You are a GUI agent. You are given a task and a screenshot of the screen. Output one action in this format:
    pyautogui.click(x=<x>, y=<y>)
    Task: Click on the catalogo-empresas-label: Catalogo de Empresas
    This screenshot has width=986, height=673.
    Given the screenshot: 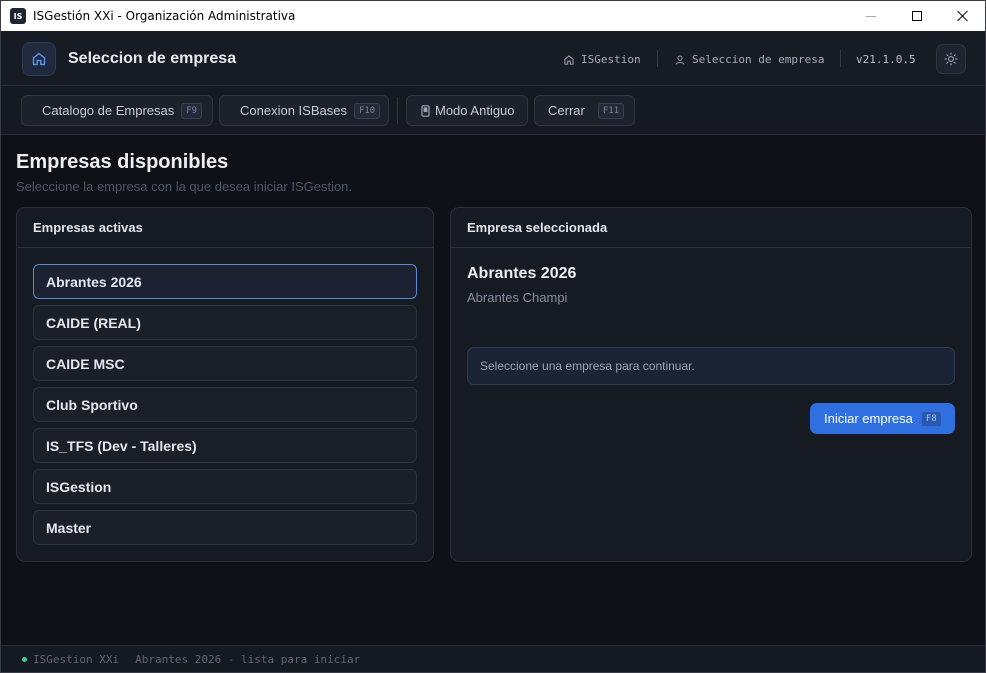 What is the action you would take?
    pyautogui.click(x=108, y=110)
    